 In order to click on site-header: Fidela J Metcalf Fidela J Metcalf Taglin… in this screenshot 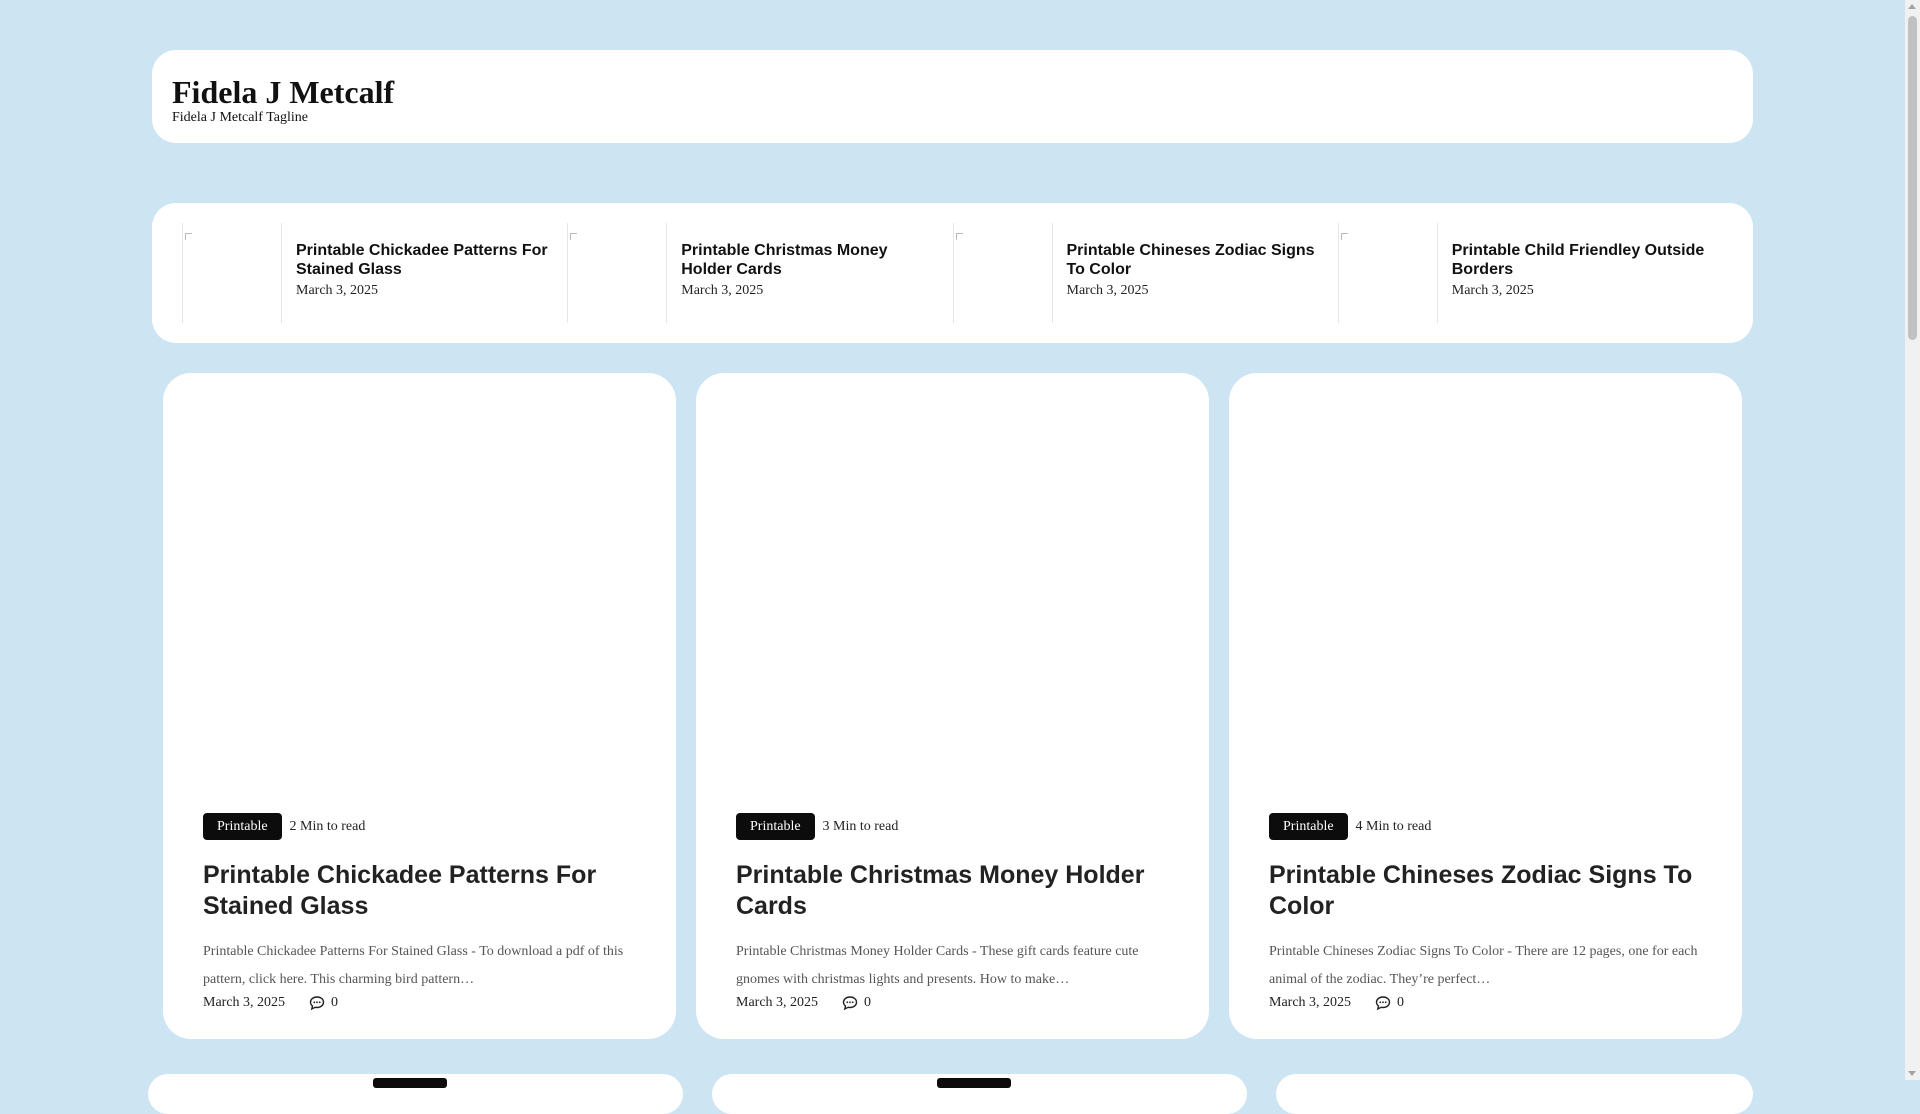, I will do `click(952, 96)`.